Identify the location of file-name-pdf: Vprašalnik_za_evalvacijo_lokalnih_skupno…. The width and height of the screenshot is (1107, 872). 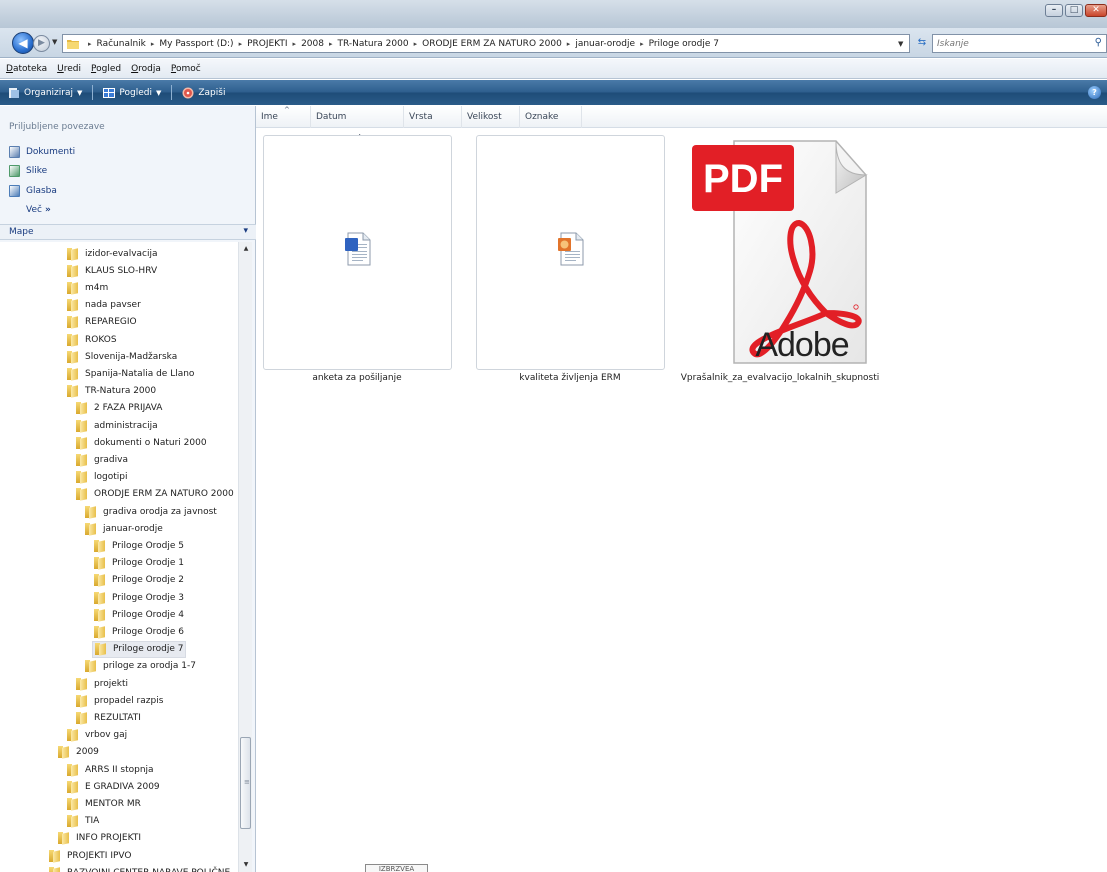
(780, 378).